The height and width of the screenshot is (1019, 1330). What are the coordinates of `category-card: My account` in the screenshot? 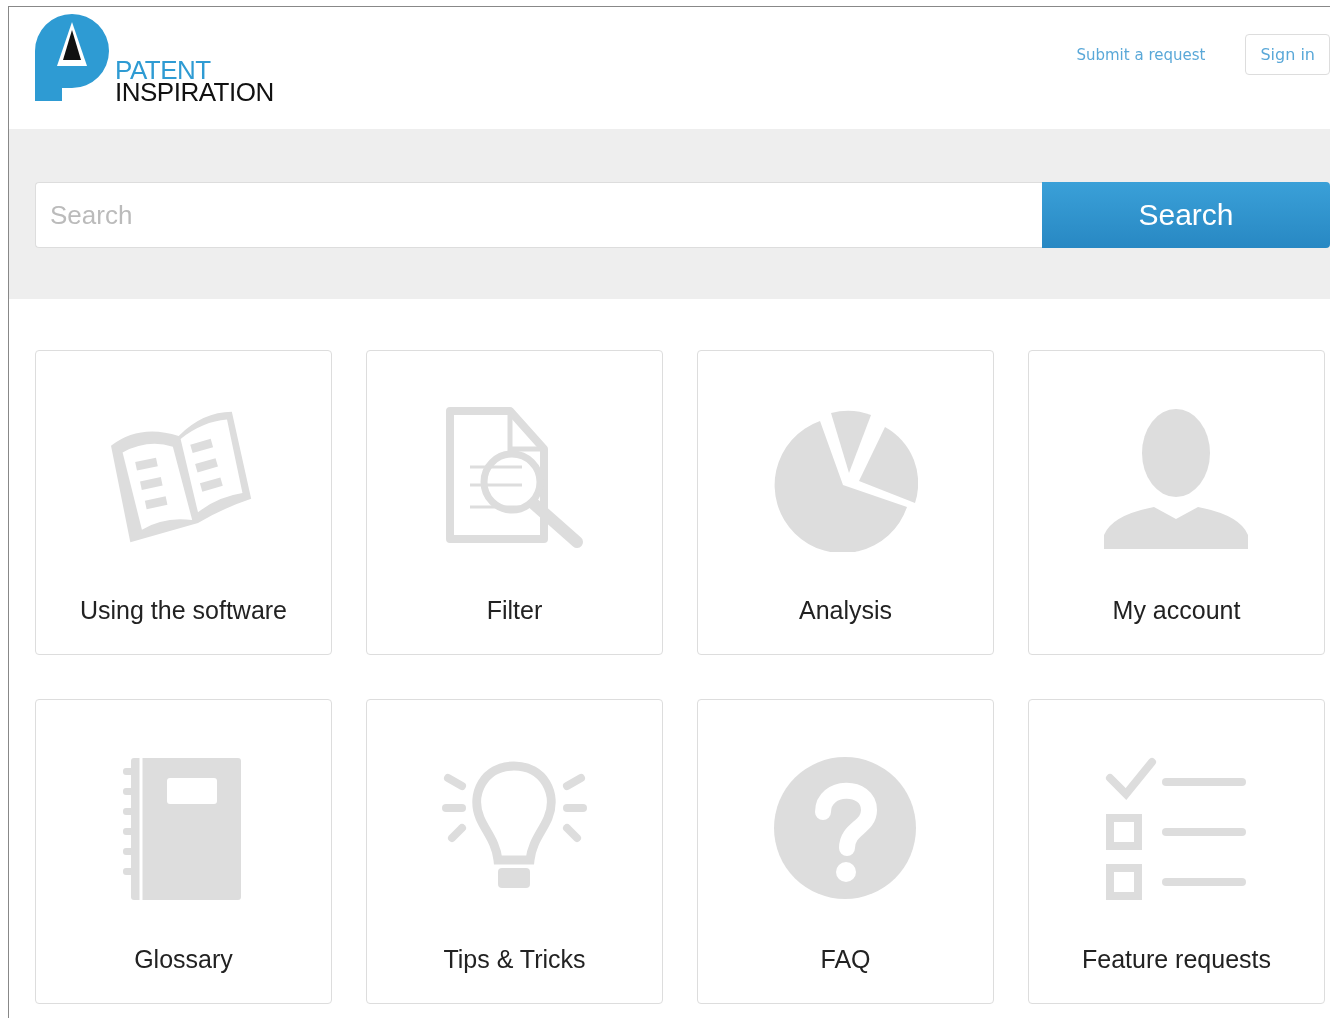 It's located at (1176, 502).